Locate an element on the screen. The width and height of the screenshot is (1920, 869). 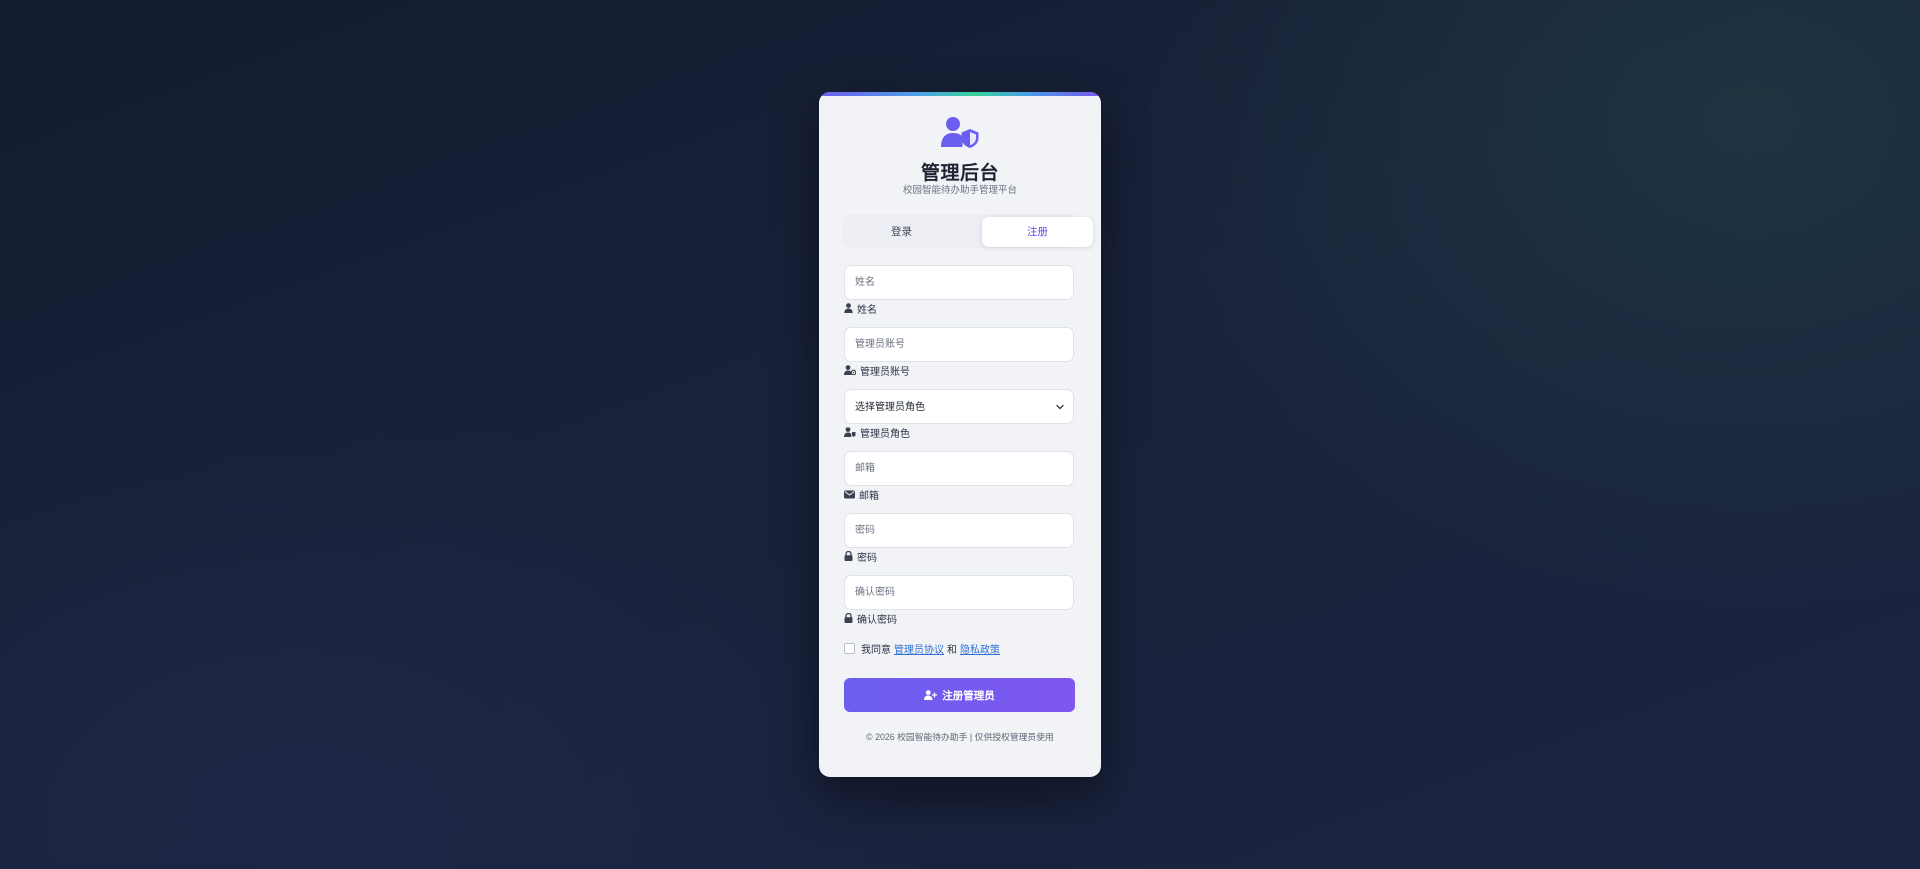
account-label: 管理员账号 is located at coordinates (877, 370).